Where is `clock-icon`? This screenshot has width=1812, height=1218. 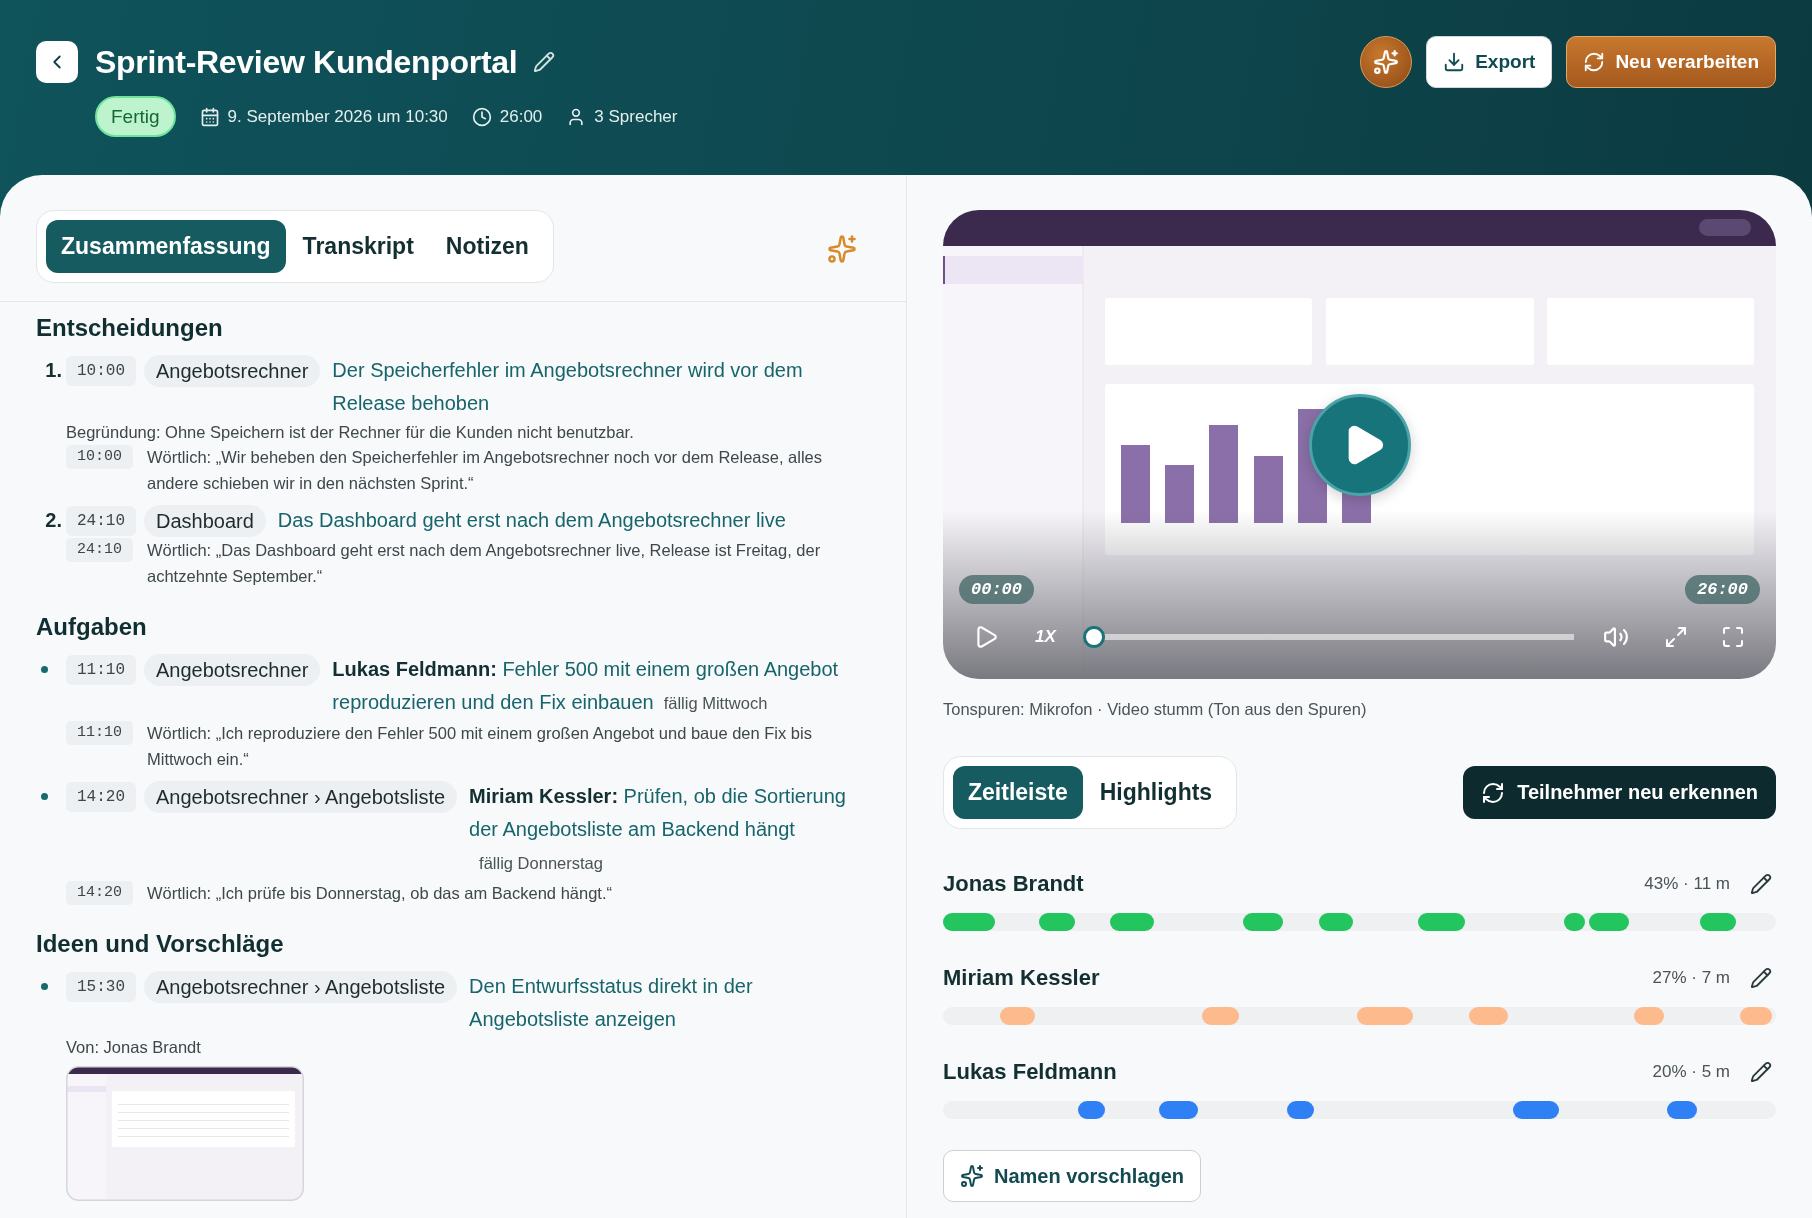
clock-icon is located at coordinates (481, 116).